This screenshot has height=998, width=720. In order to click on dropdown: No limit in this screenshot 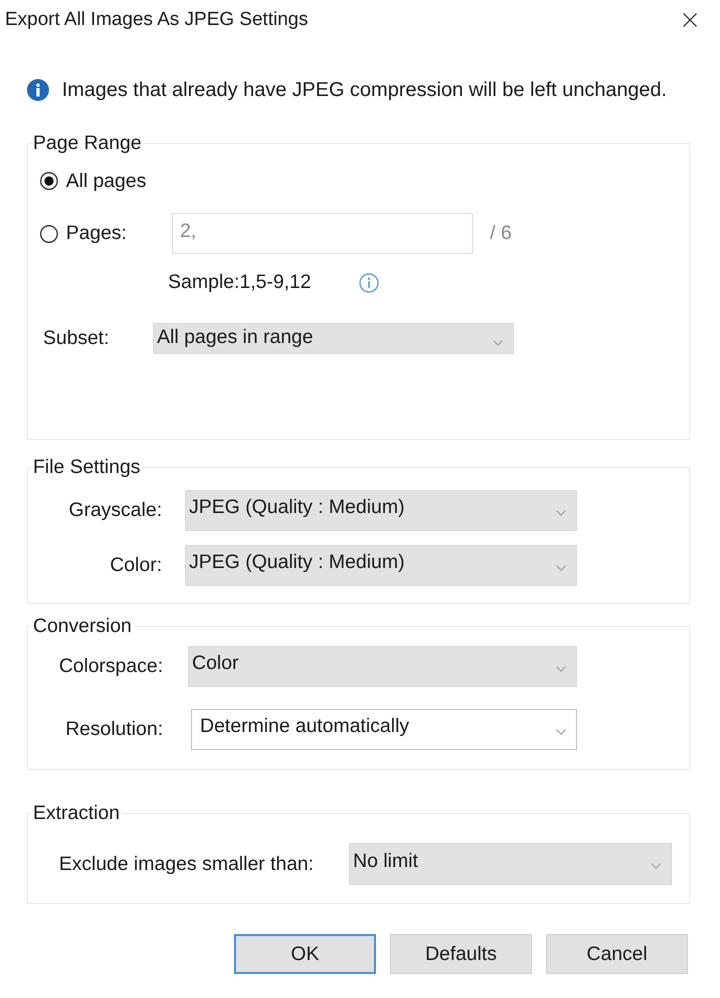, I will do `click(510, 864)`.